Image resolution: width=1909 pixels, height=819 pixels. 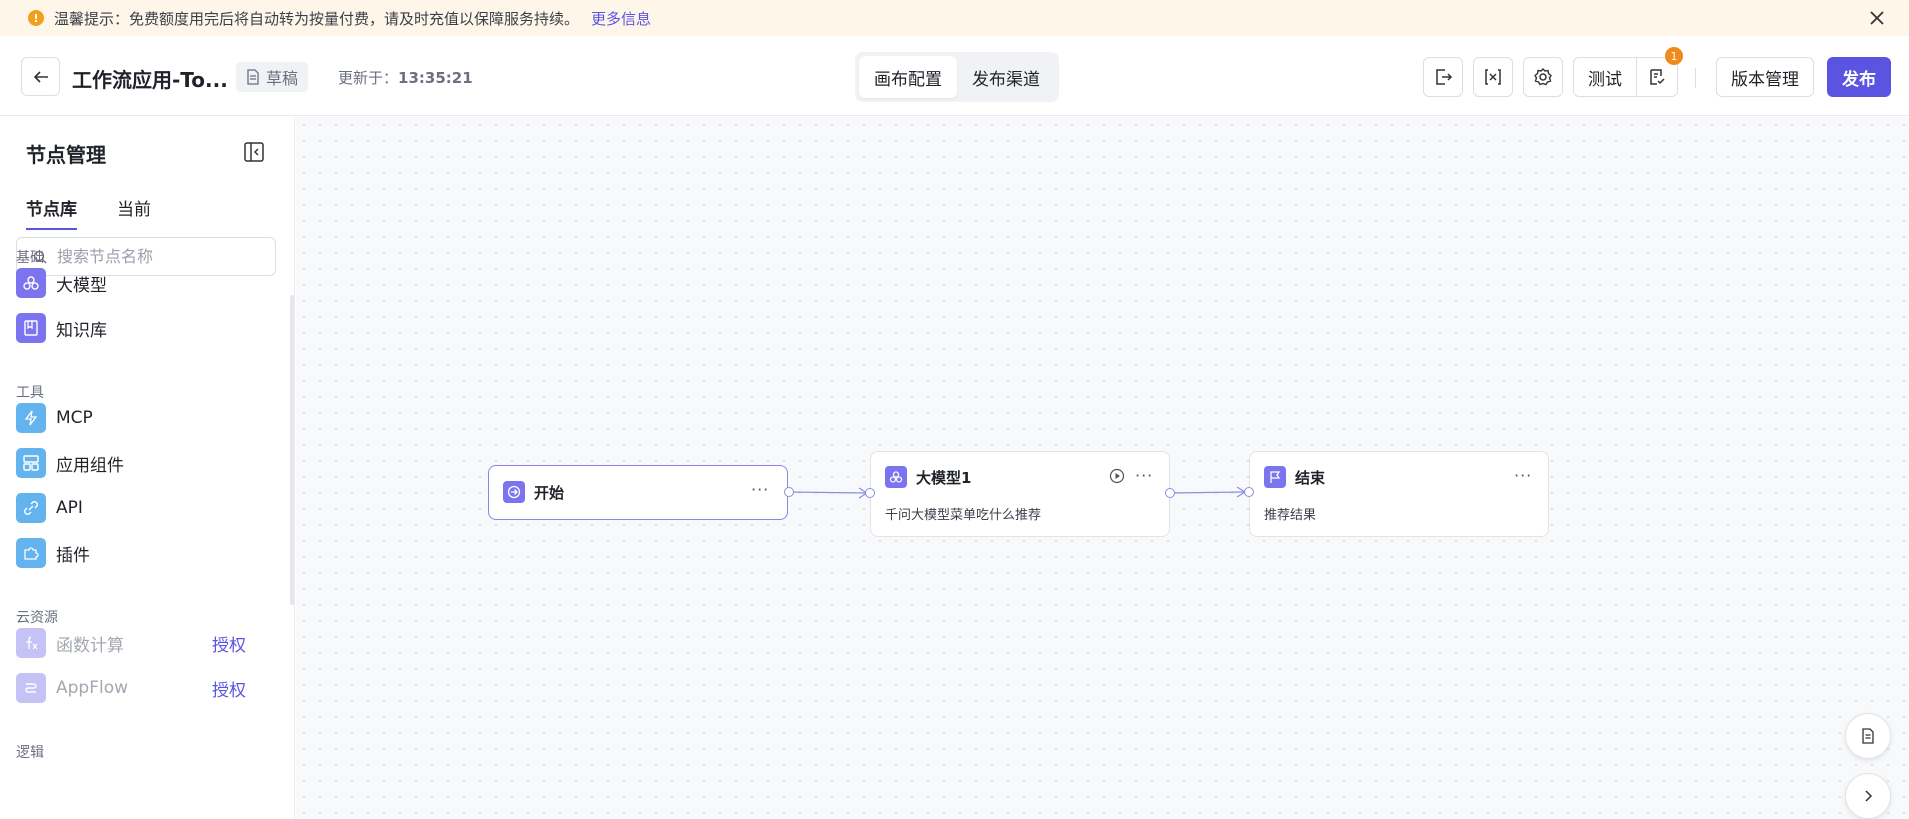 I want to click on group-label-tools: 工具, so click(x=30, y=393).